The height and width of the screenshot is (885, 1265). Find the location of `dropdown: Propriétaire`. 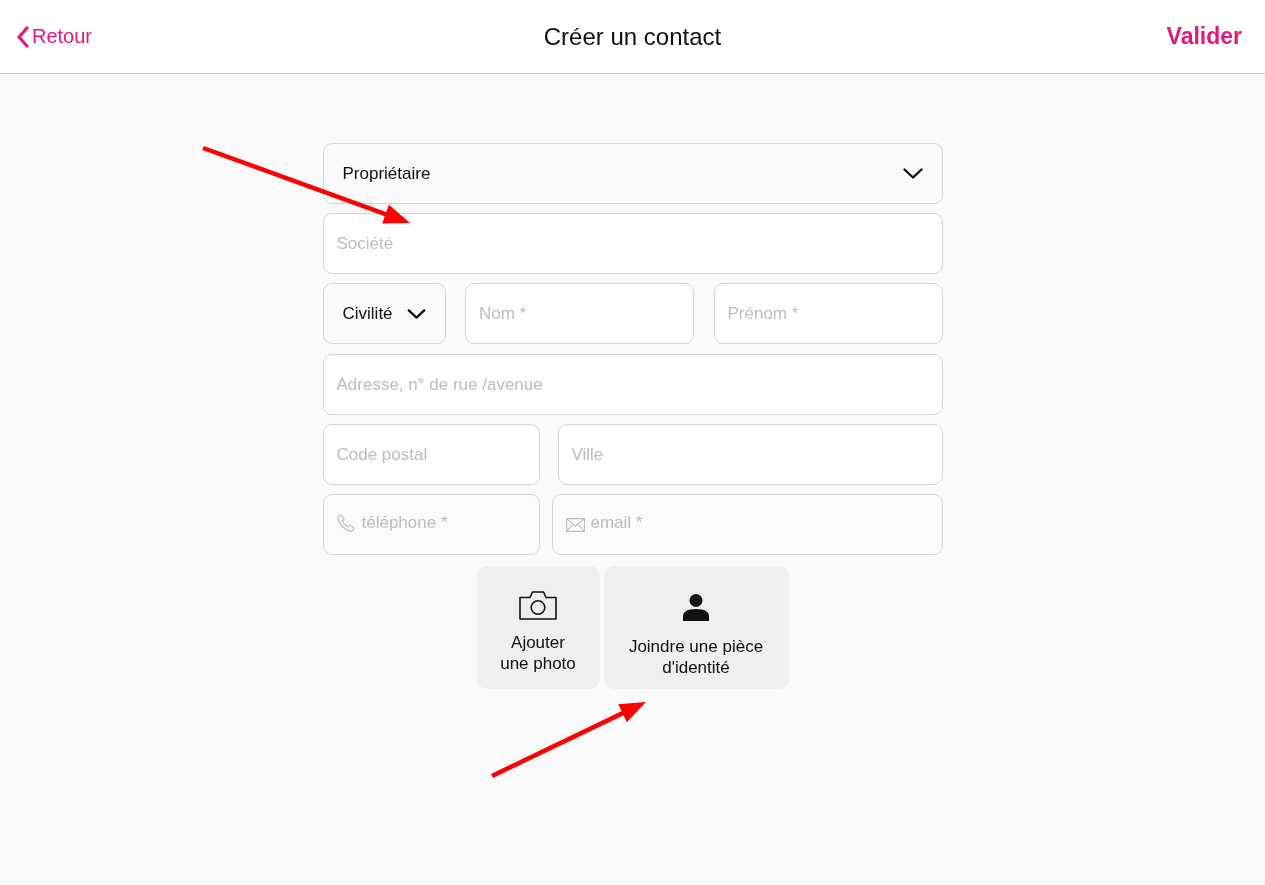

dropdown: Propriétaire is located at coordinates (632, 173).